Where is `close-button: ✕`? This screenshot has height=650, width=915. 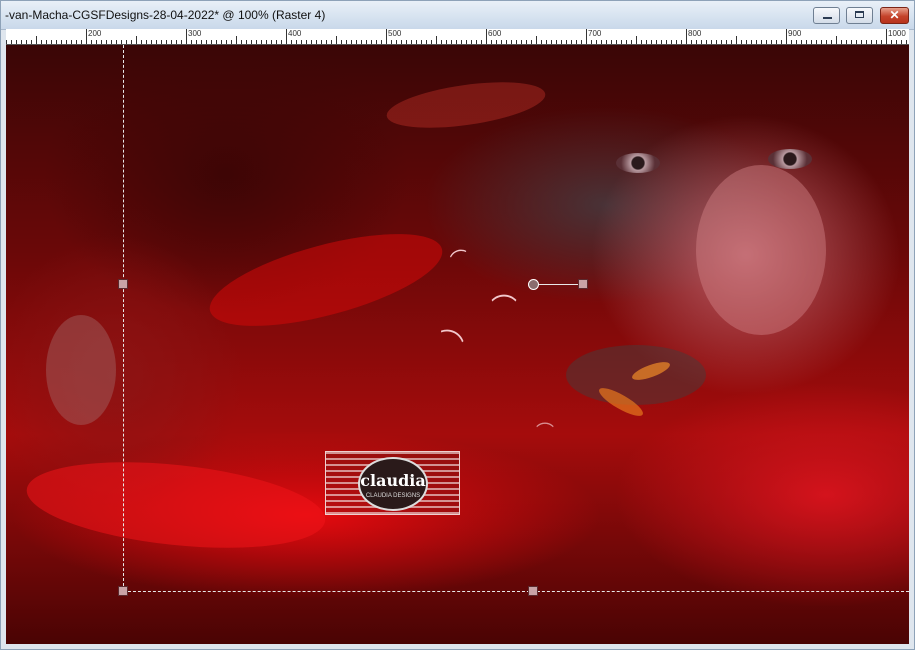
close-button: ✕ is located at coordinates (894, 15).